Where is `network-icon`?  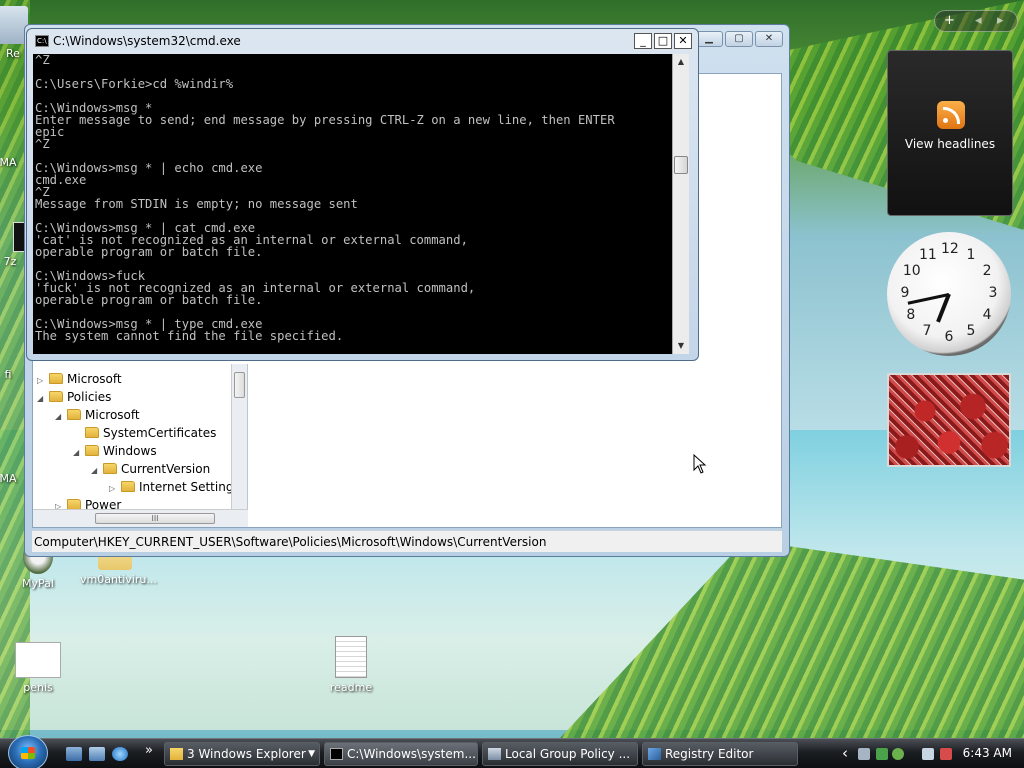
network-icon is located at coordinates (864, 754).